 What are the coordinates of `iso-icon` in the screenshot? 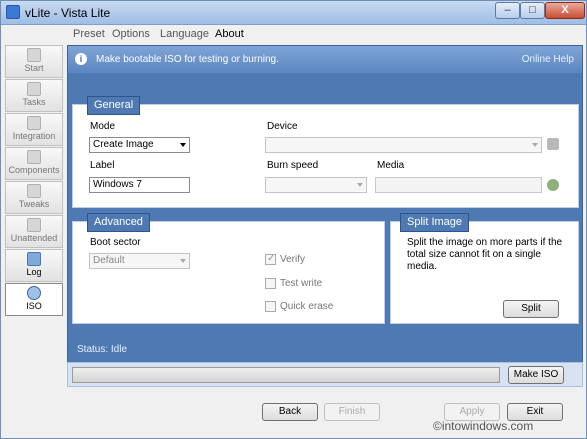 It's located at (34, 293).